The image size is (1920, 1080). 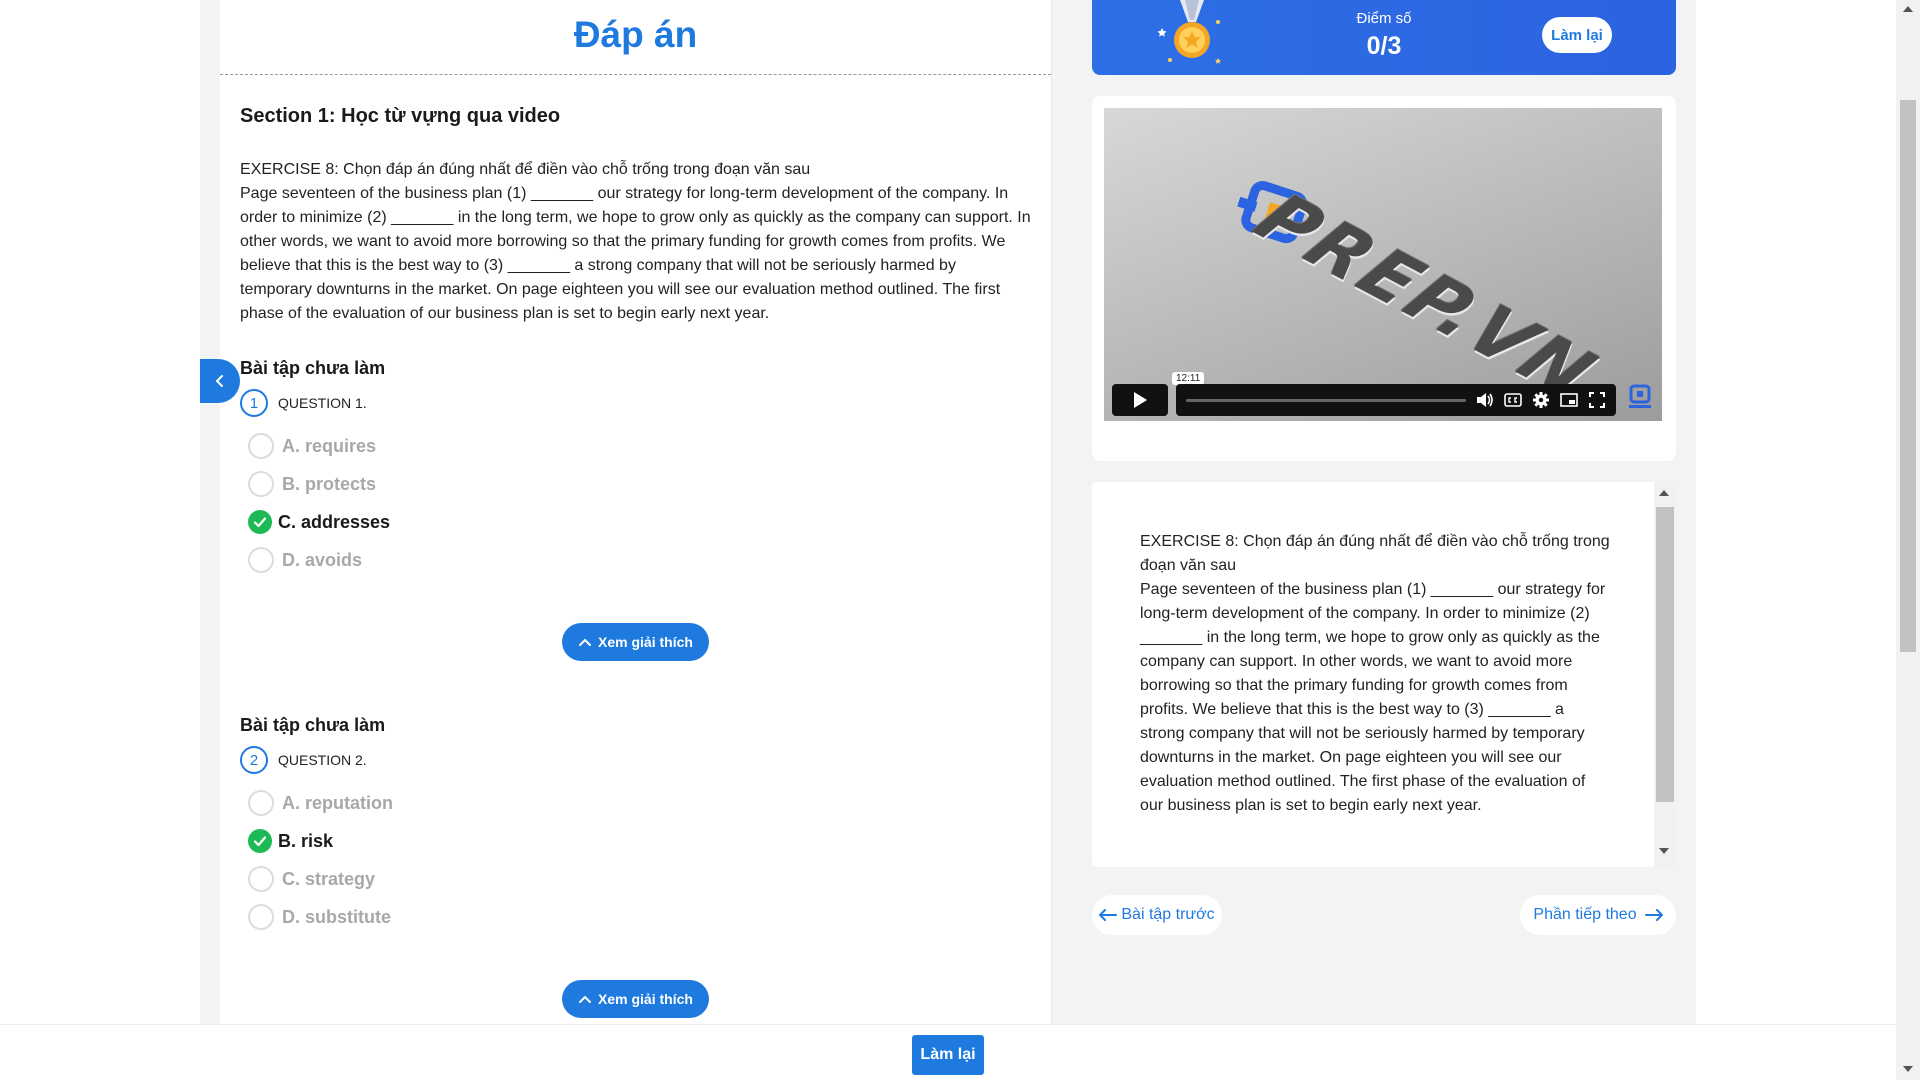 What do you see at coordinates (639, 446) in the screenshot?
I see `option-a: A. requires` at bounding box center [639, 446].